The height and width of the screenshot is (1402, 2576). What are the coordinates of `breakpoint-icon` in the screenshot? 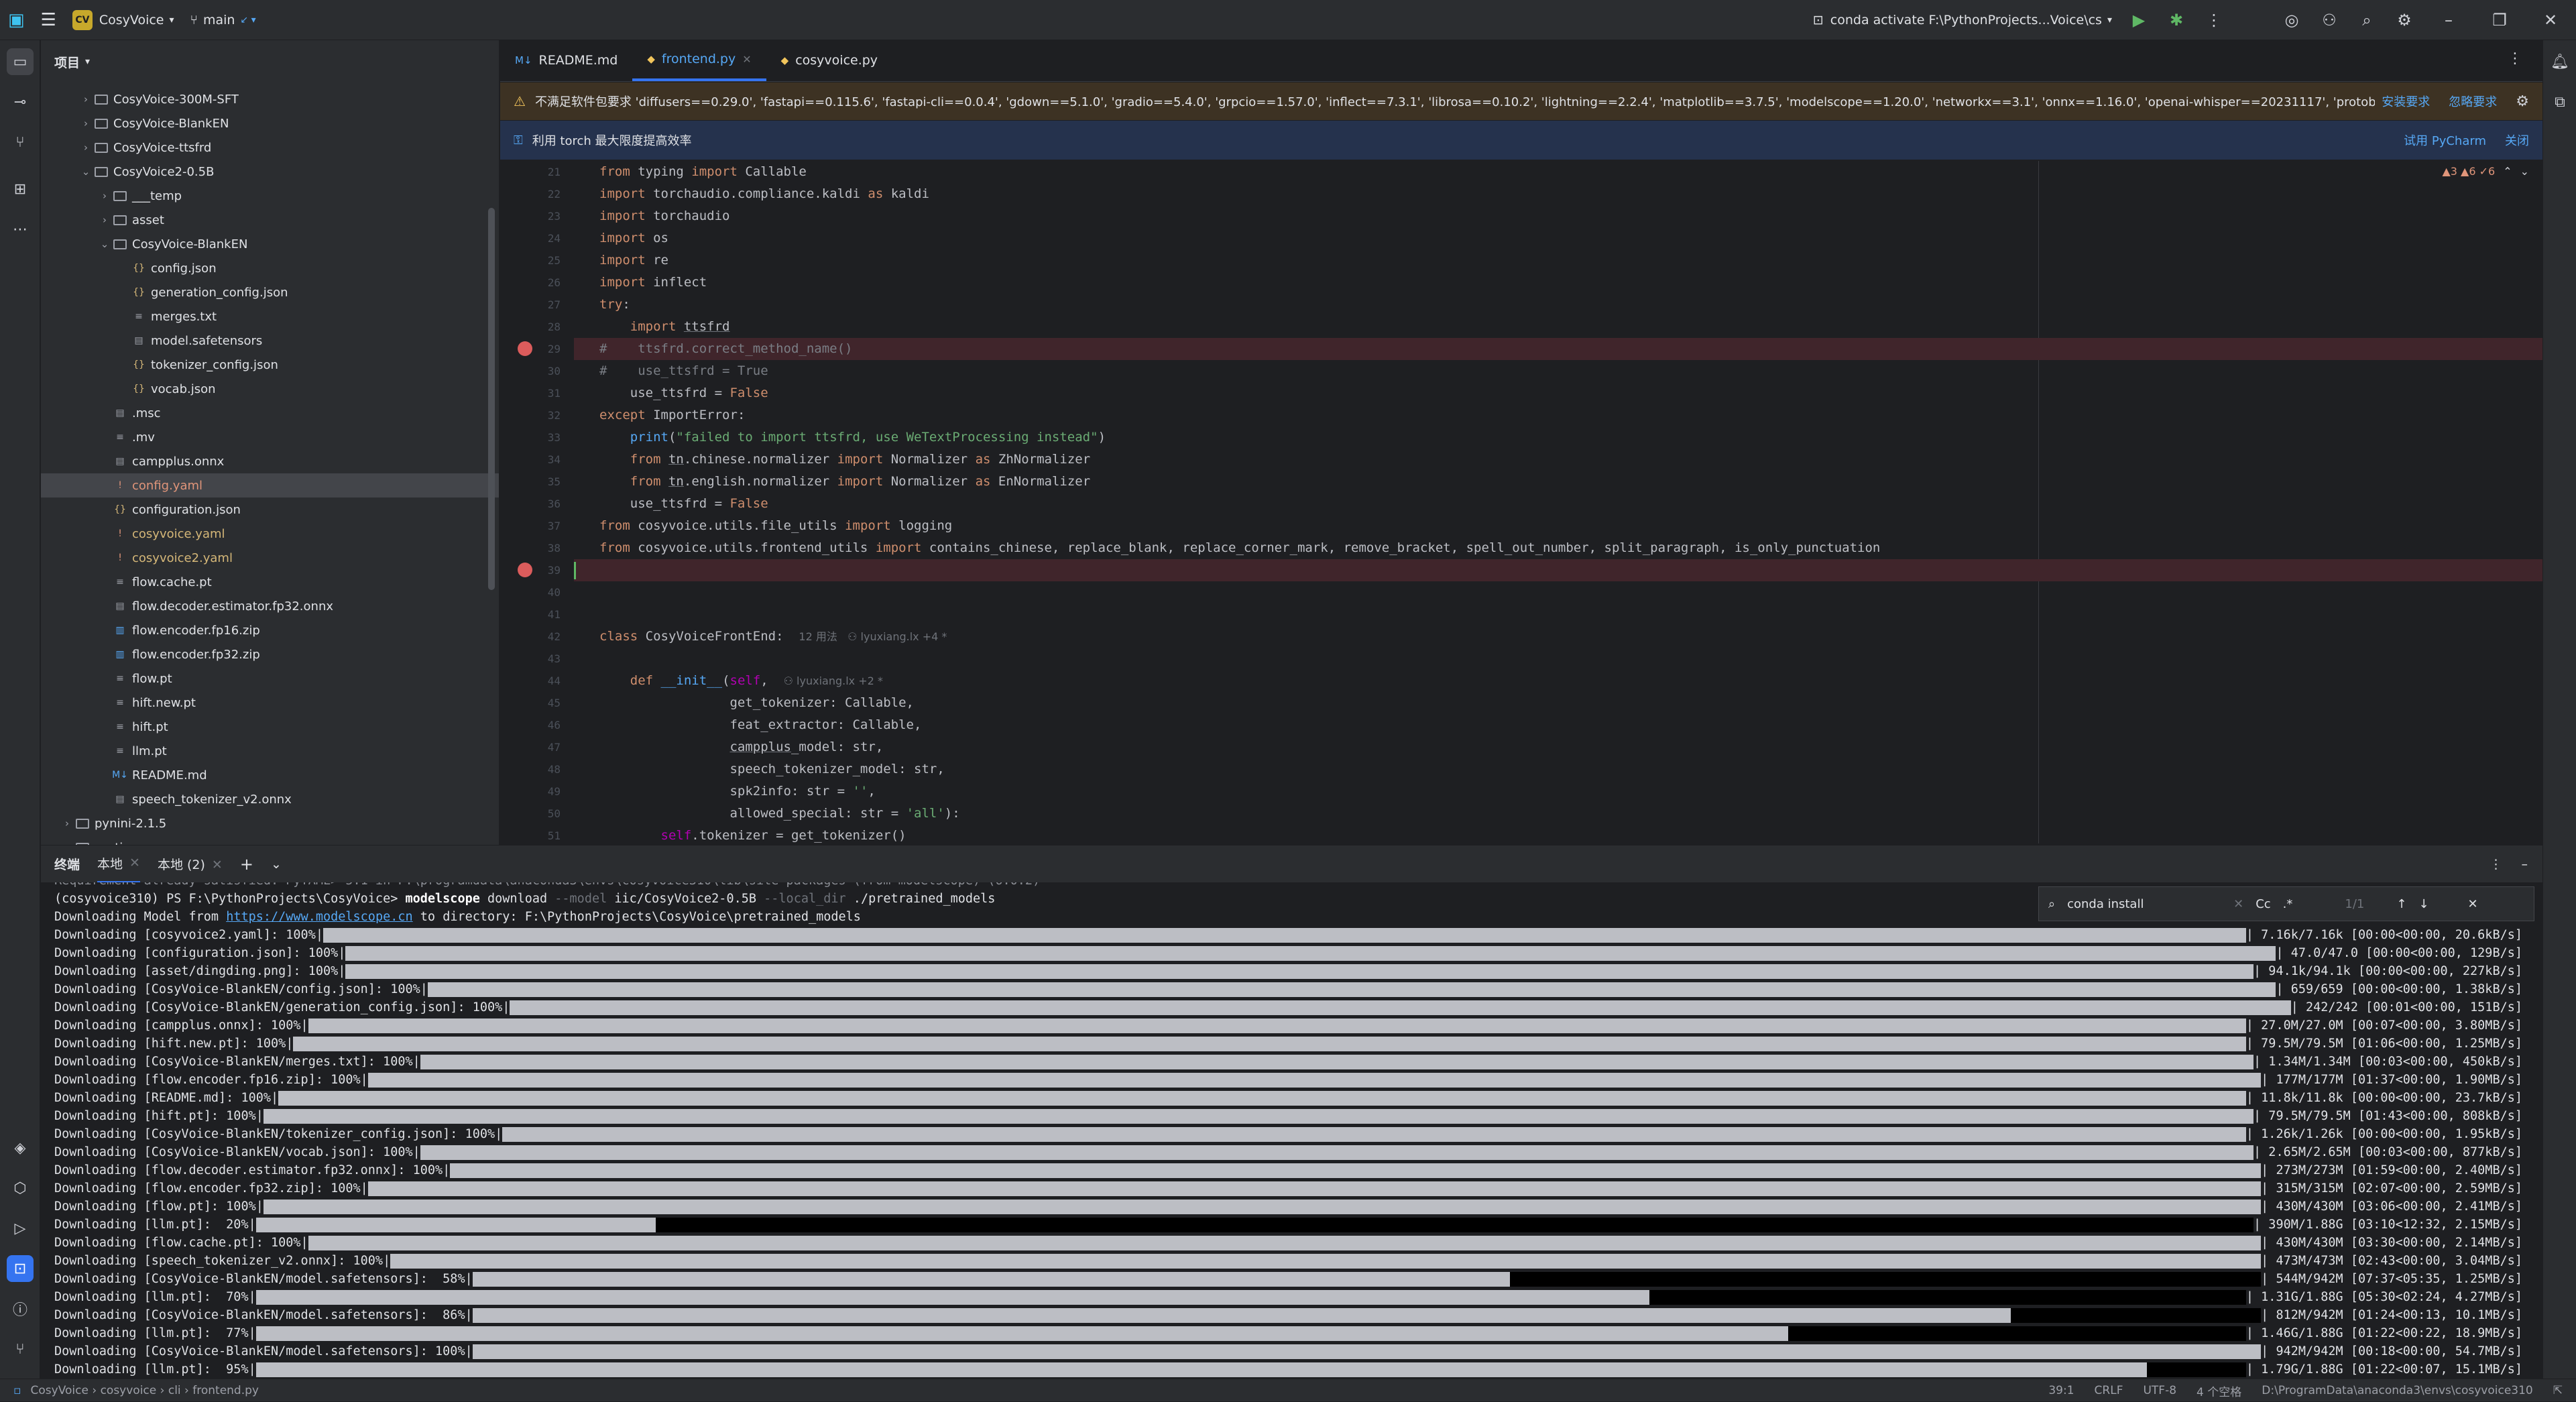 It's located at (525, 348).